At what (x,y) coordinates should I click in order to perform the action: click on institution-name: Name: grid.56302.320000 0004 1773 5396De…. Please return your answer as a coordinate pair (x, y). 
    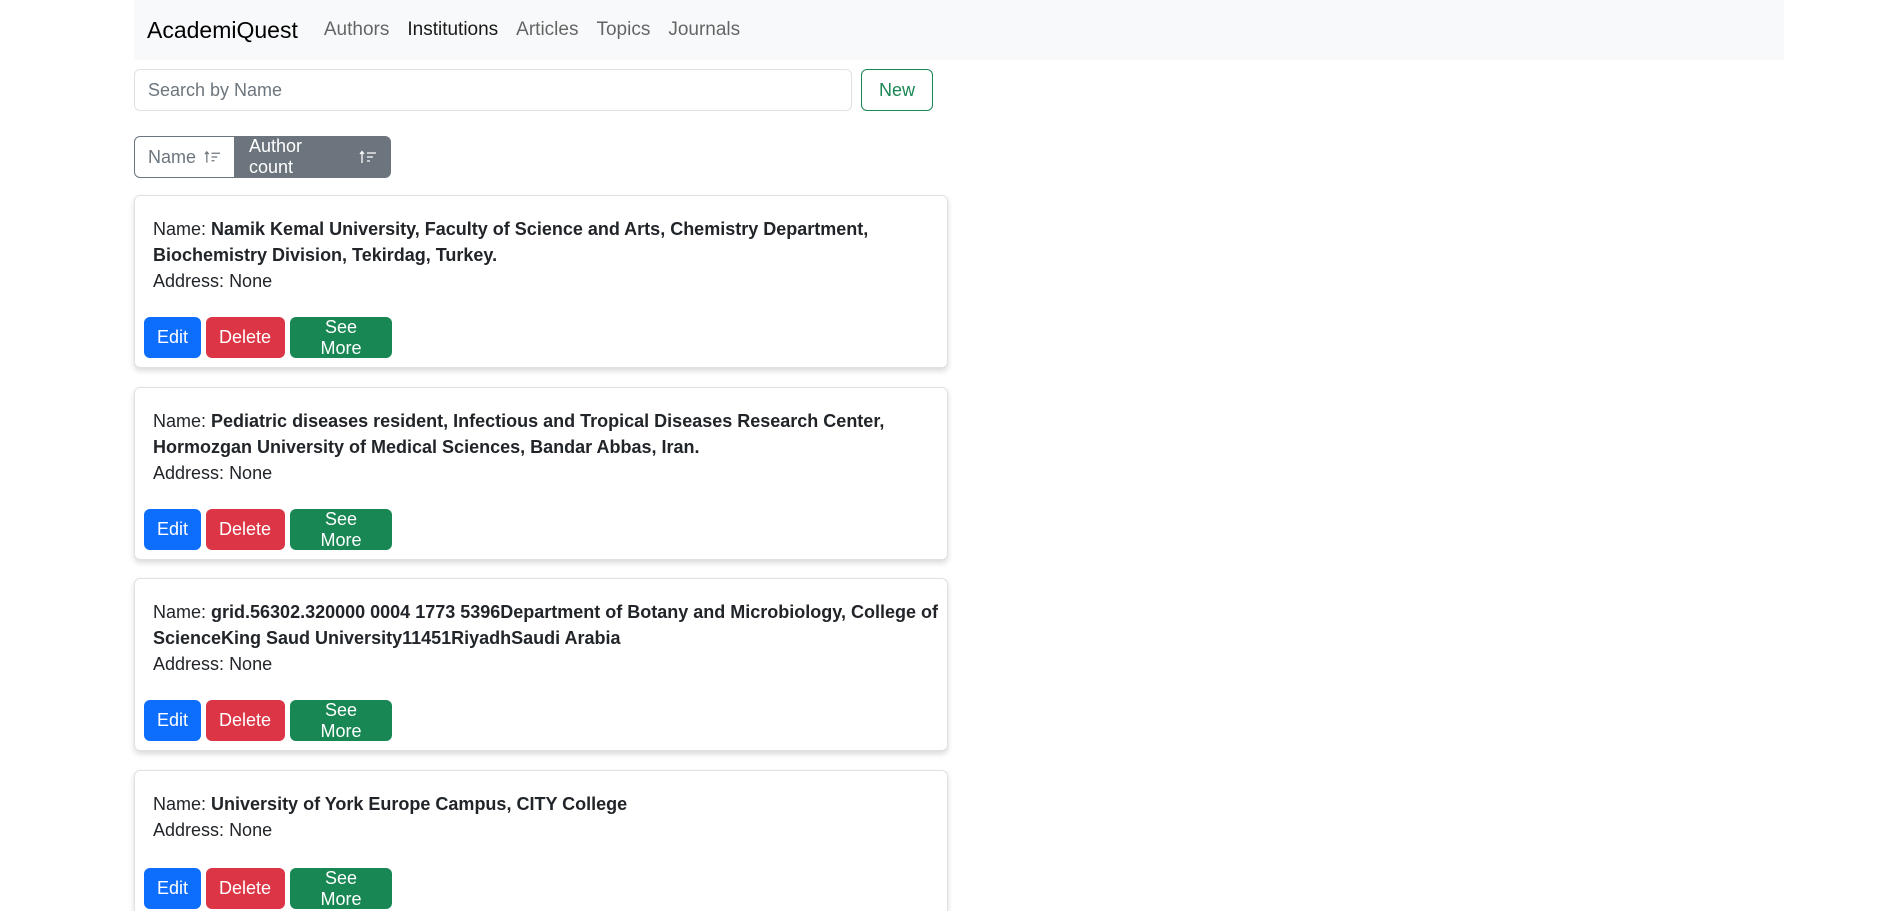
    Looking at the image, I should click on (548, 625).